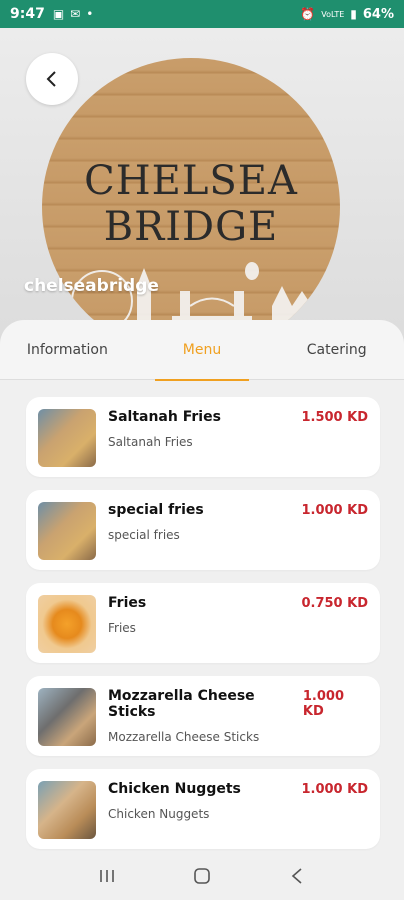 This screenshot has width=404, height=900. I want to click on tab-catering: Catering, so click(336, 350).